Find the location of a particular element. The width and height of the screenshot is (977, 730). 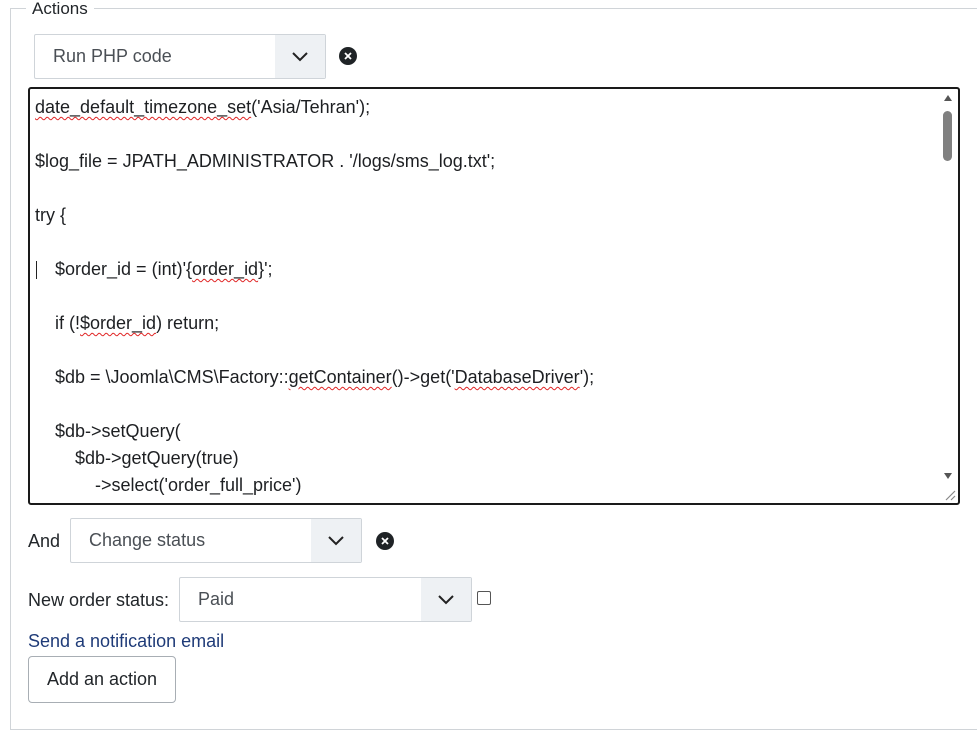

resize-handle-icon is located at coordinates (949, 494).